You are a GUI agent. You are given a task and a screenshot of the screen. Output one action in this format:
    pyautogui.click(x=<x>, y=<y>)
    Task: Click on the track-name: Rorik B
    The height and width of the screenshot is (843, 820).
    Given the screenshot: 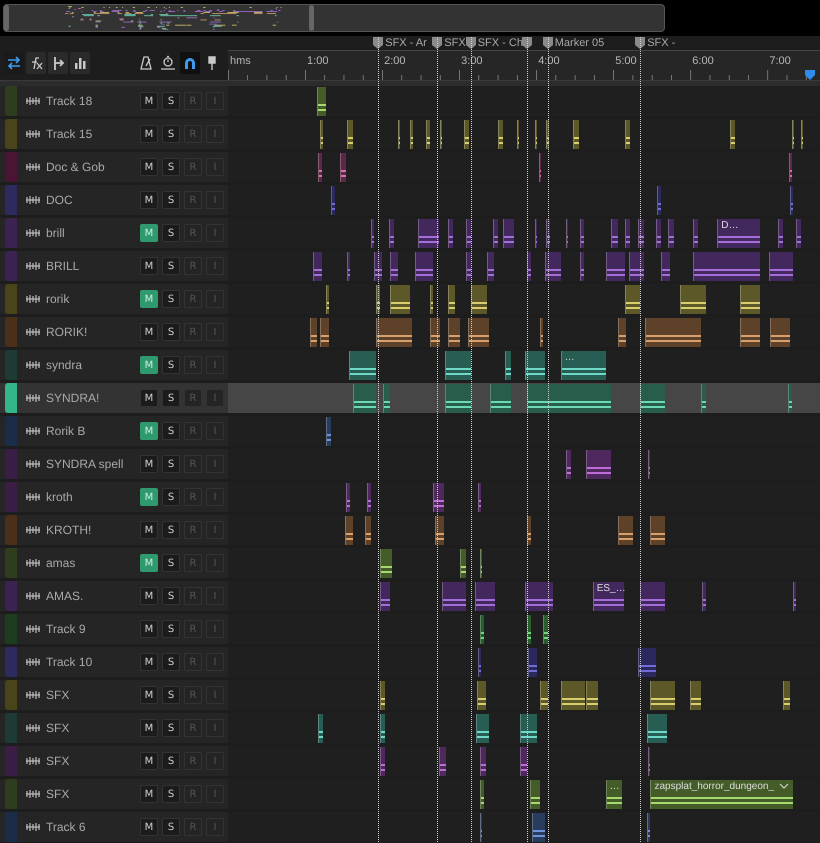 What is the action you would take?
    pyautogui.click(x=93, y=431)
    